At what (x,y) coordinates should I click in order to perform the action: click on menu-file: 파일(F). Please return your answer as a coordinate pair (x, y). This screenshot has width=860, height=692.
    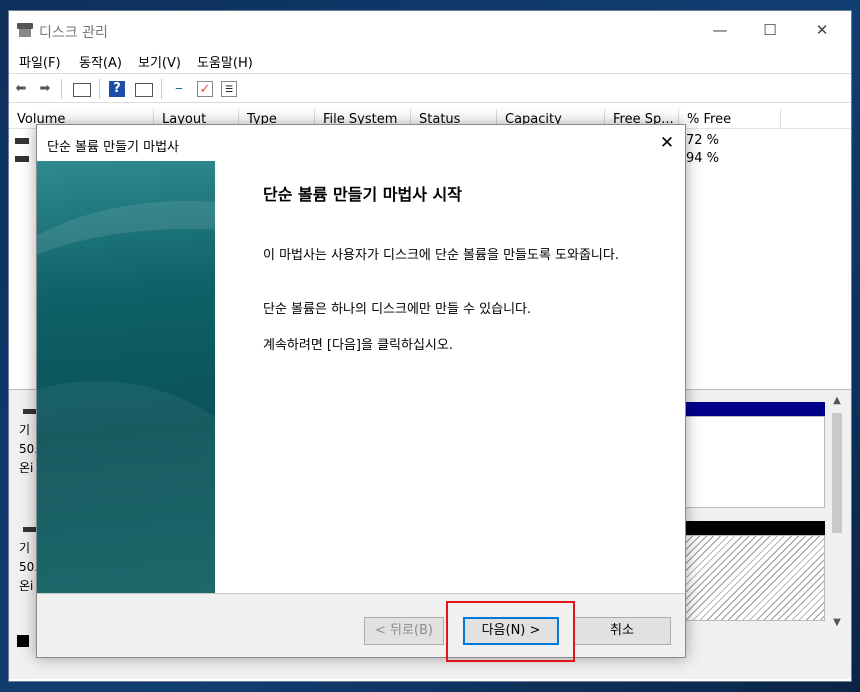
    Looking at the image, I should click on (40, 61).